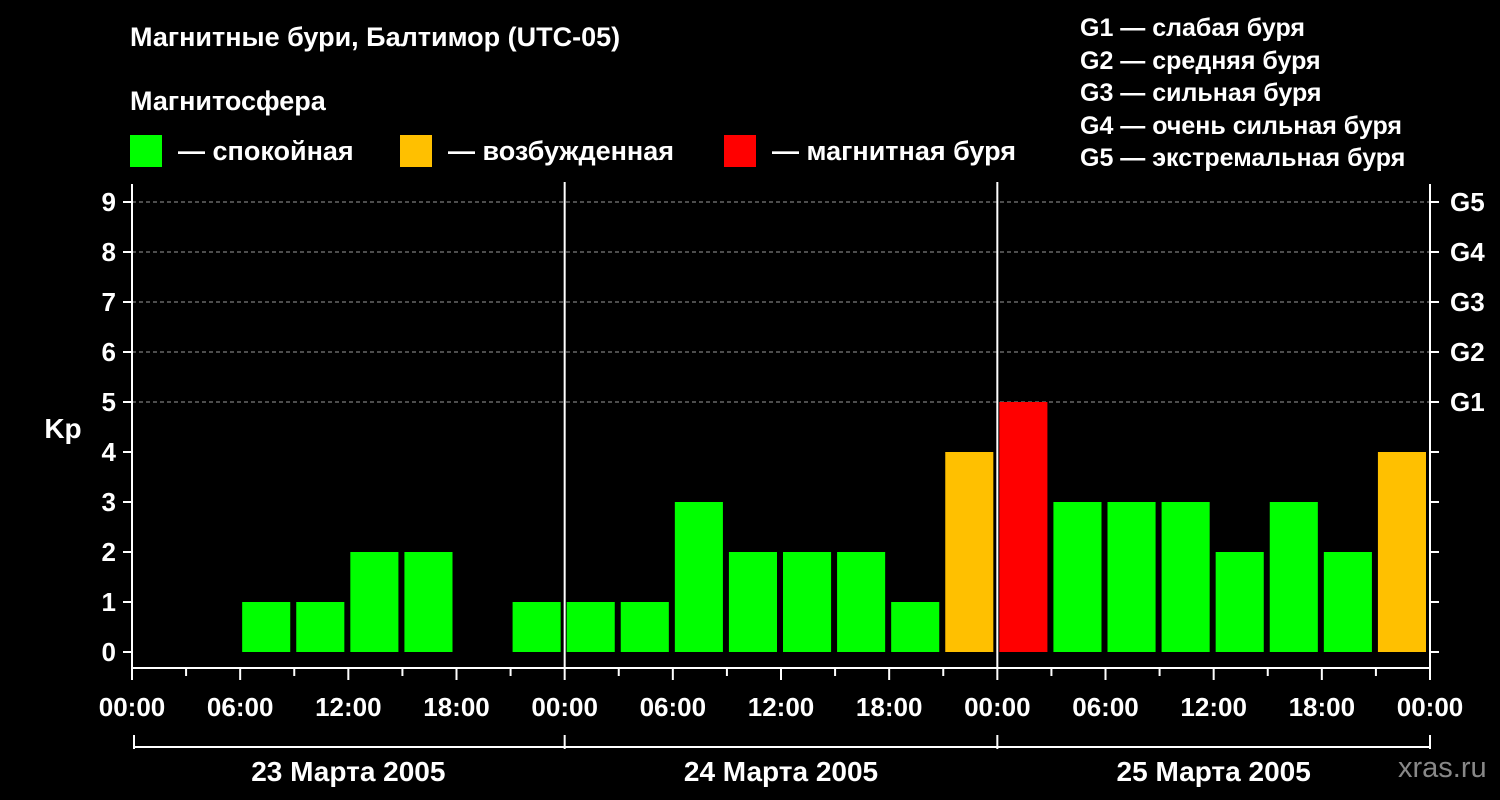 This screenshot has width=1500, height=800. Describe the element at coordinates (1467, 302) in the screenshot. I see `g-tick-label: G3` at that location.